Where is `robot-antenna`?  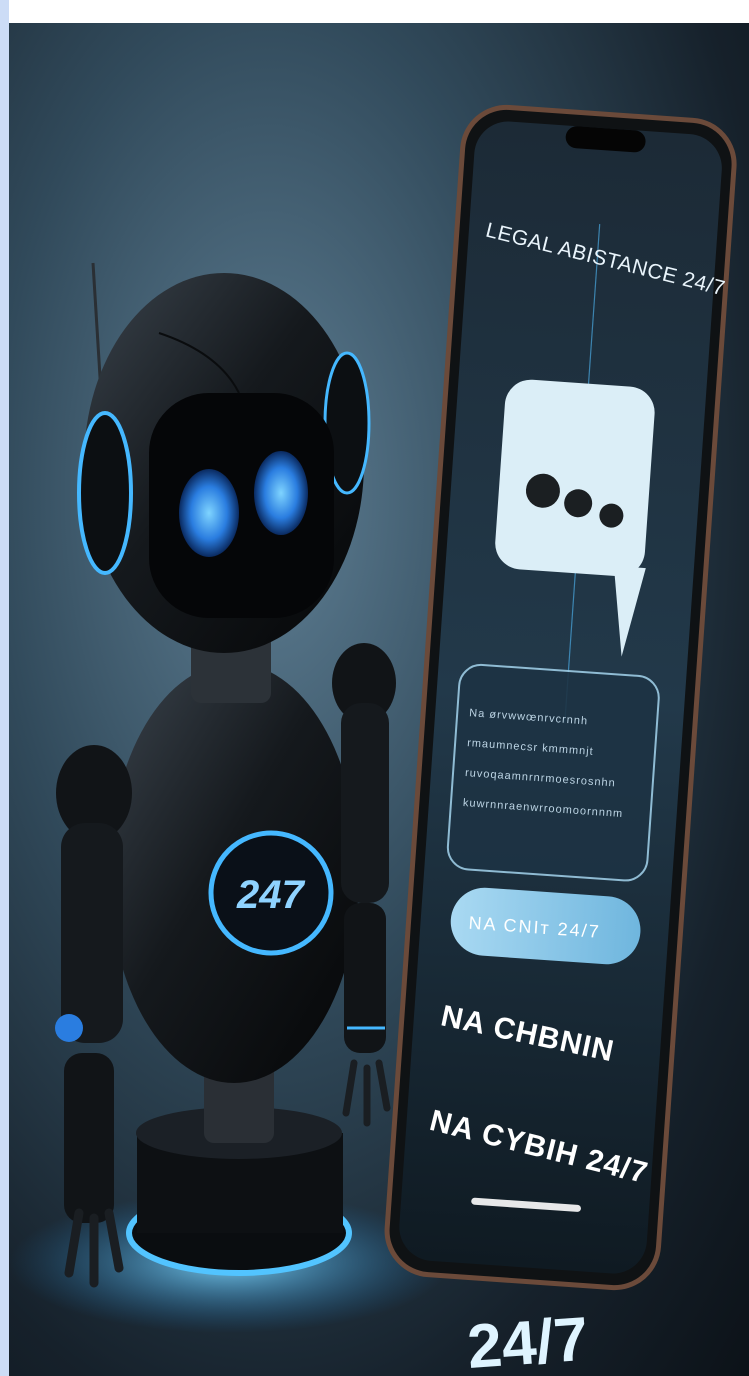
robot-antenna is located at coordinates (97, 328).